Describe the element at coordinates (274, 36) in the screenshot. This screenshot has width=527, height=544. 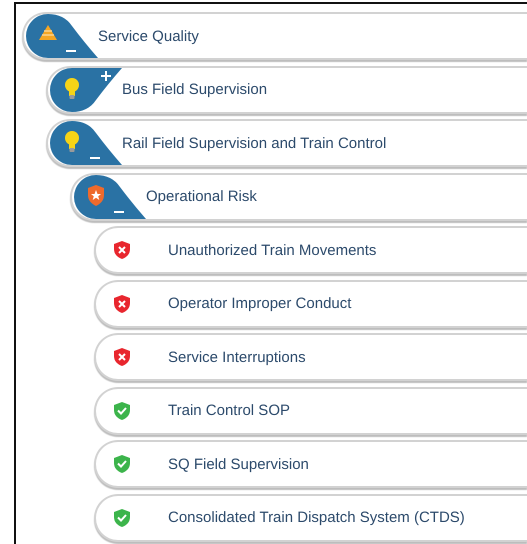
I see `tree-node: Service Quality` at that location.